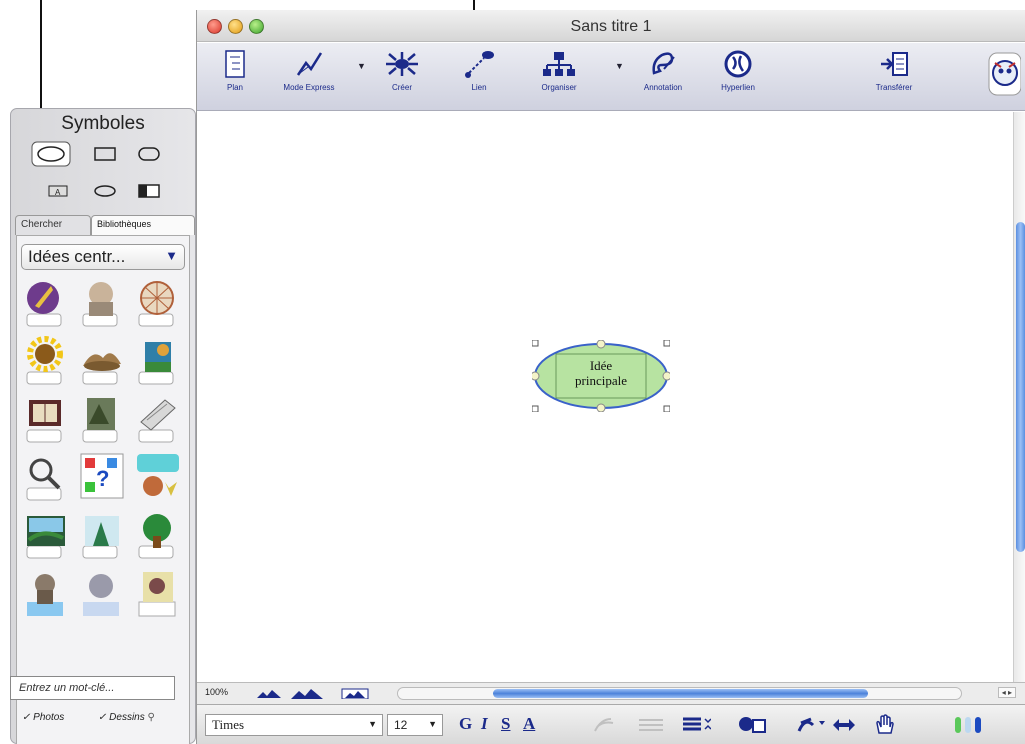  Describe the element at coordinates (149, 191) in the screenshot. I see `shape-half-filled` at that location.